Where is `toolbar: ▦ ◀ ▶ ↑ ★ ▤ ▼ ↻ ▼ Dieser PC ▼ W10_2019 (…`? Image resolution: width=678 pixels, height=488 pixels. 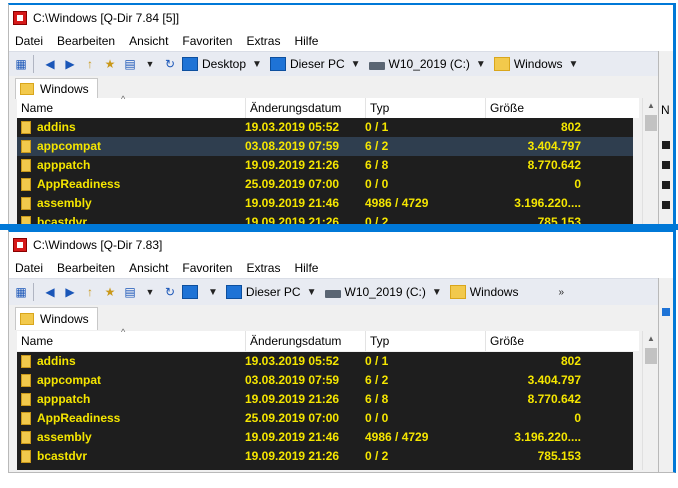
toolbar: ▦ ◀ ▶ ↑ ★ ▤ ▼ ↻ ▼ Dieser PC ▼ W10_2019 (… is located at coordinates (341, 292).